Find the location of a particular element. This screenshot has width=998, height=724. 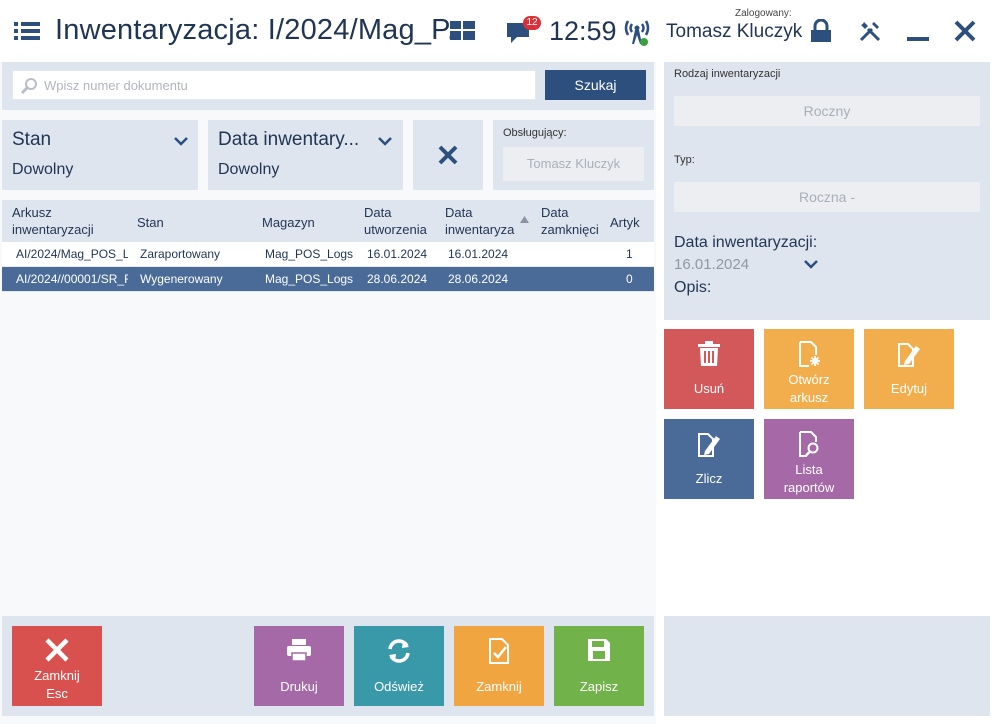

cell-state: Zaraportowany is located at coordinates (180, 254).